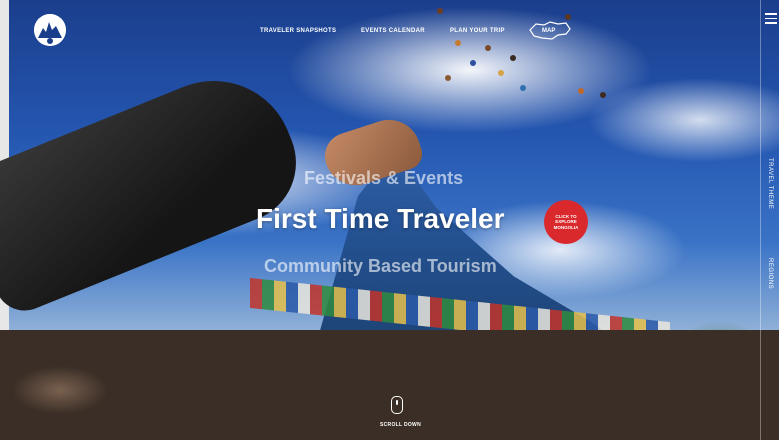  I want to click on nav-plan-your-trip: PLAN YOUR TRIP, so click(477, 31).